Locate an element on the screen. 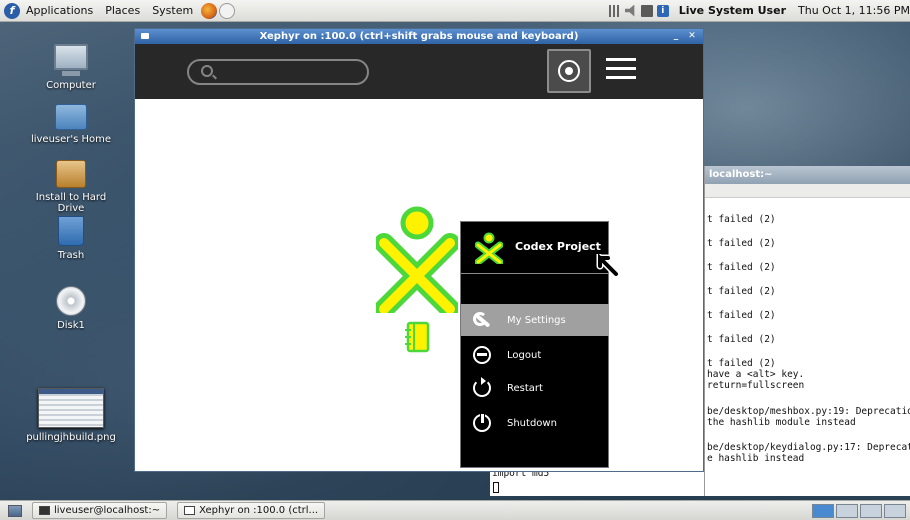 The height and width of the screenshot is (520, 910). desktop-icon-disk1: Disk1 is located at coordinates (71, 308).